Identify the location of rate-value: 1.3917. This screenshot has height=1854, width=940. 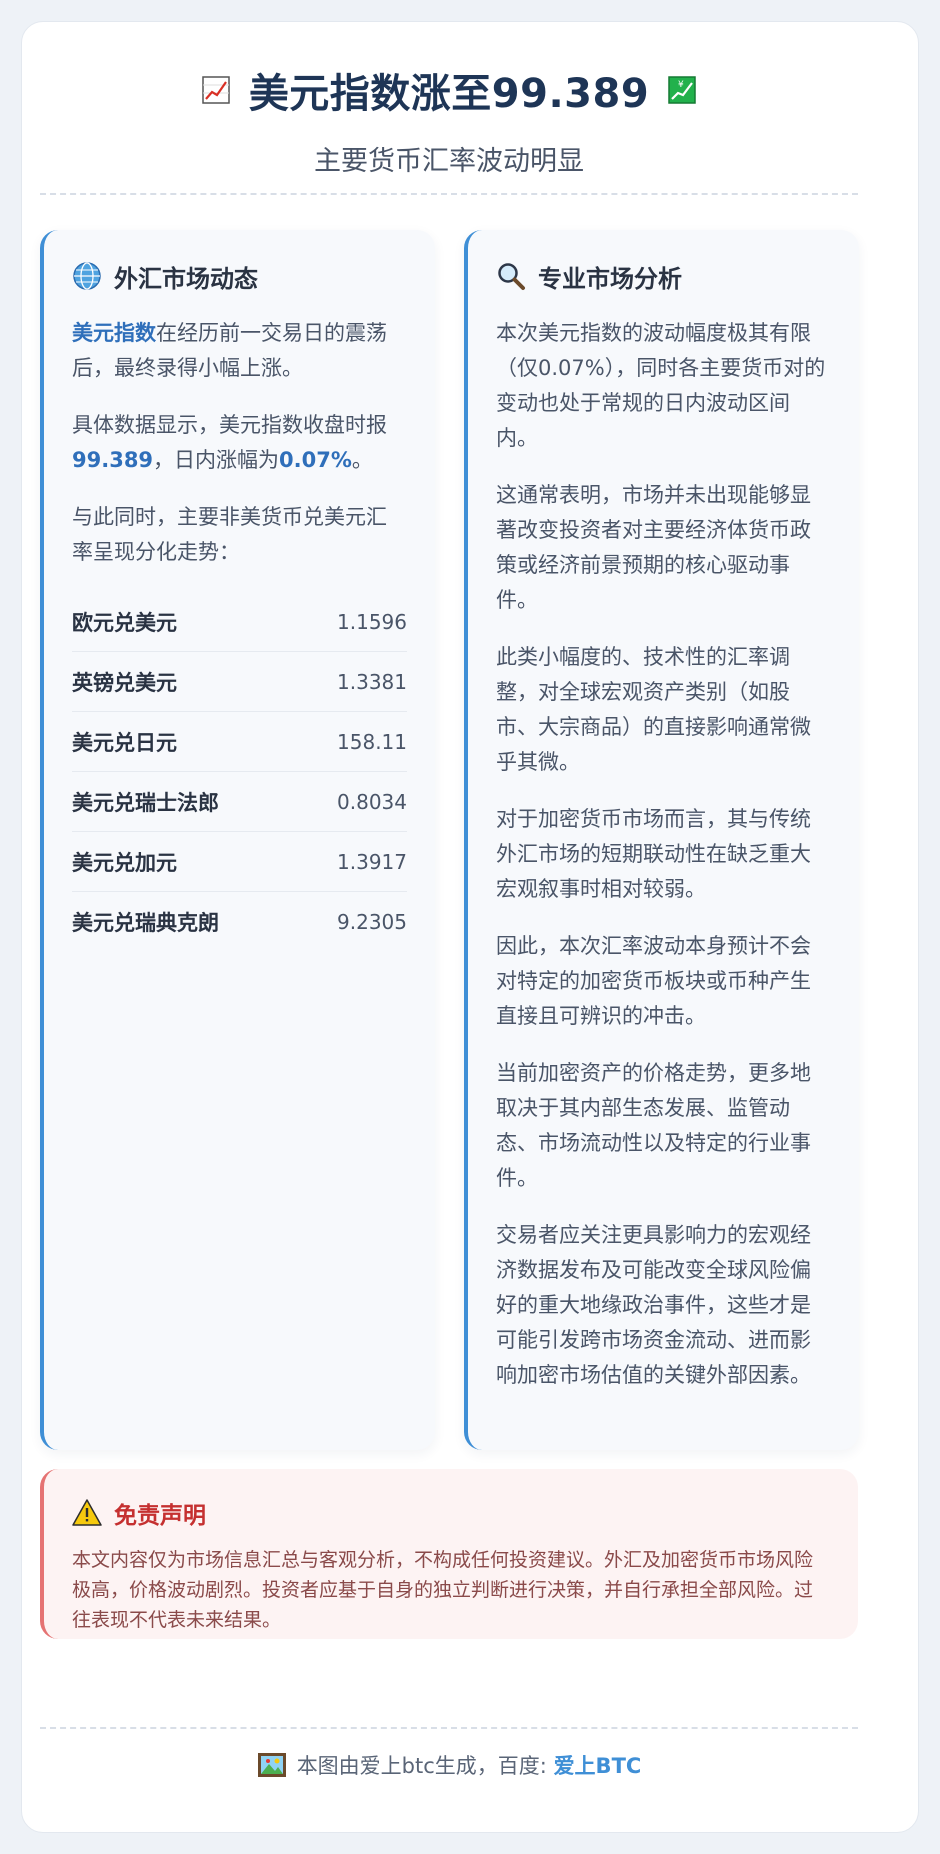
(372, 861).